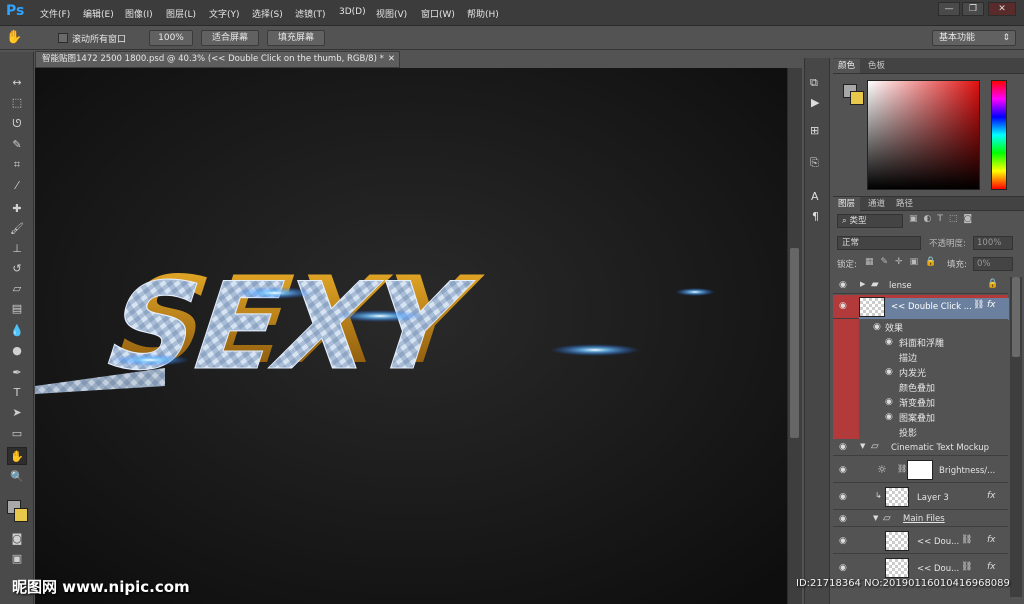 The width and height of the screenshot is (1024, 604). I want to click on brush-tool-icon: 🖌, so click(17, 229).